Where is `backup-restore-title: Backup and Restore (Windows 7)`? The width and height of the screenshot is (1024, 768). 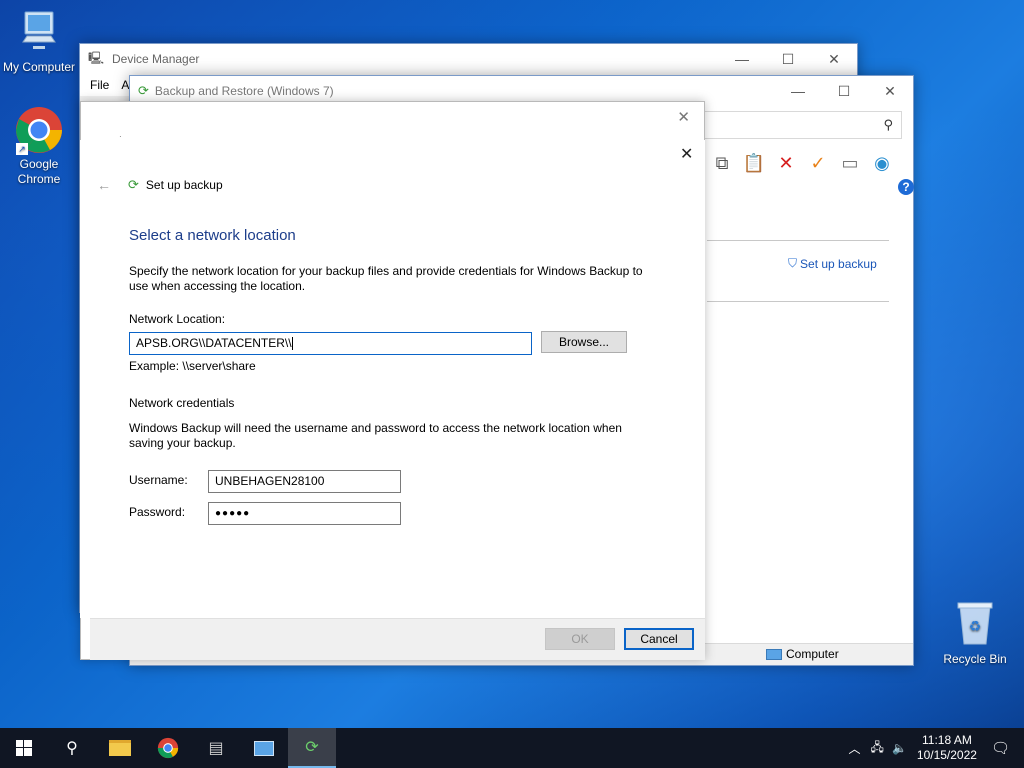 backup-restore-title: Backup and Restore (Windows 7) is located at coordinates (244, 91).